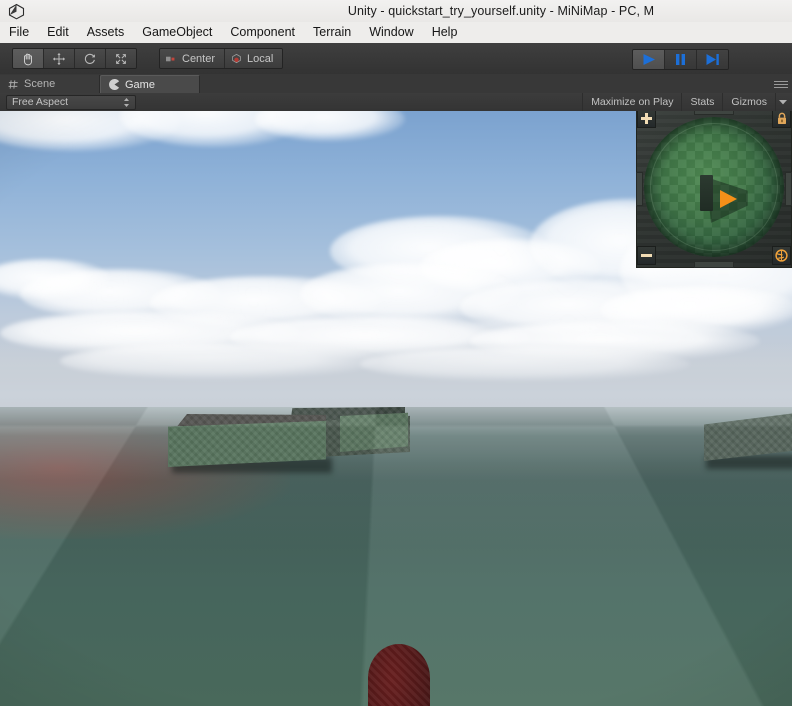 The height and width of the screenshot is (706, 792). I want to click on game-pacman-icon, so click(114, 84).